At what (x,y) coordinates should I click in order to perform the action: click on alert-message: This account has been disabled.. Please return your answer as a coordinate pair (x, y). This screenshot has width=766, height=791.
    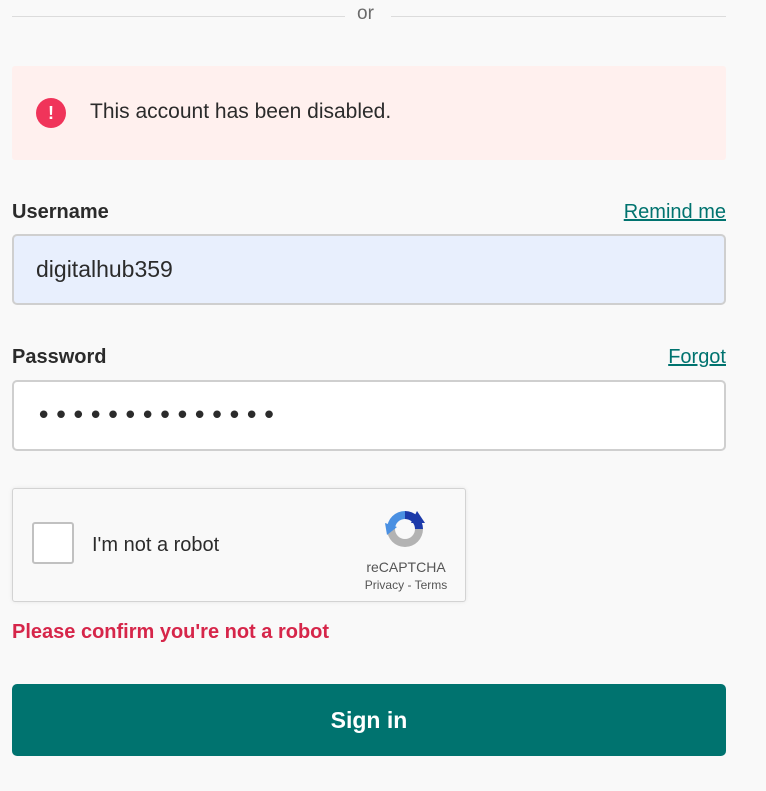
    Looking at the image, I should click on (241, 111).